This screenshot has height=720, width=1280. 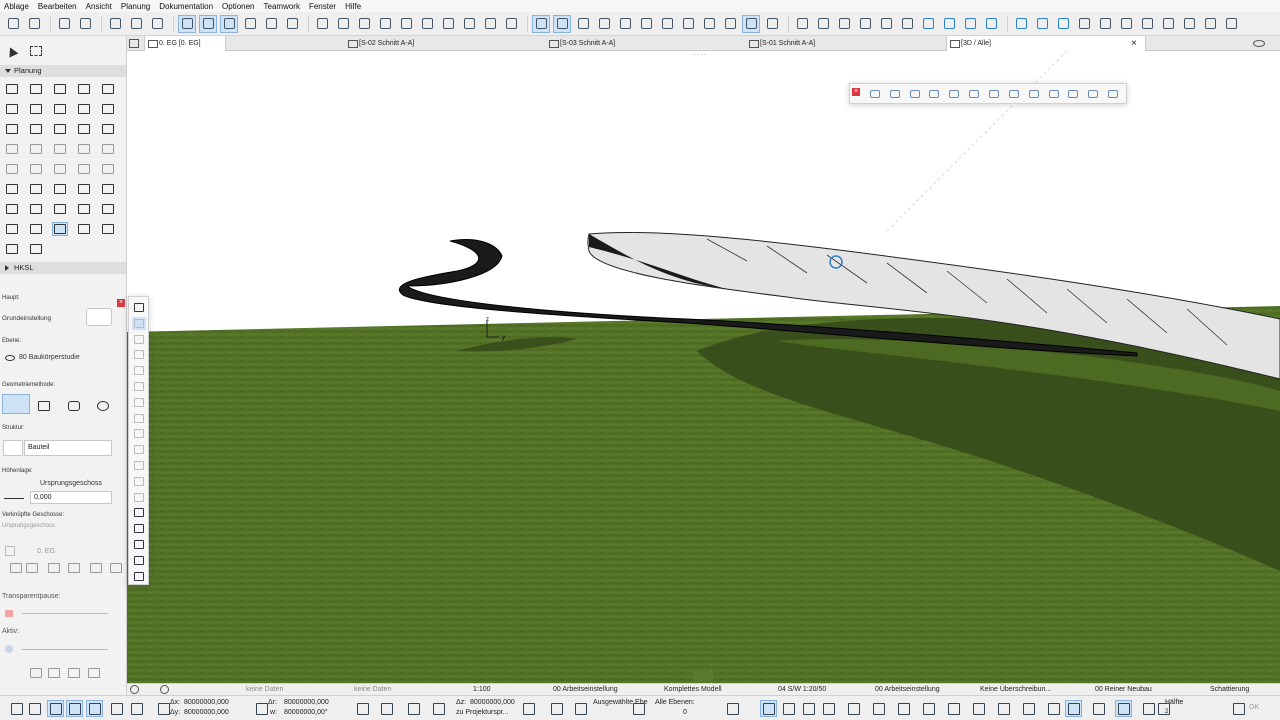 I want to click on toolbar-tool-12-icon, so click(x=292, y=24).